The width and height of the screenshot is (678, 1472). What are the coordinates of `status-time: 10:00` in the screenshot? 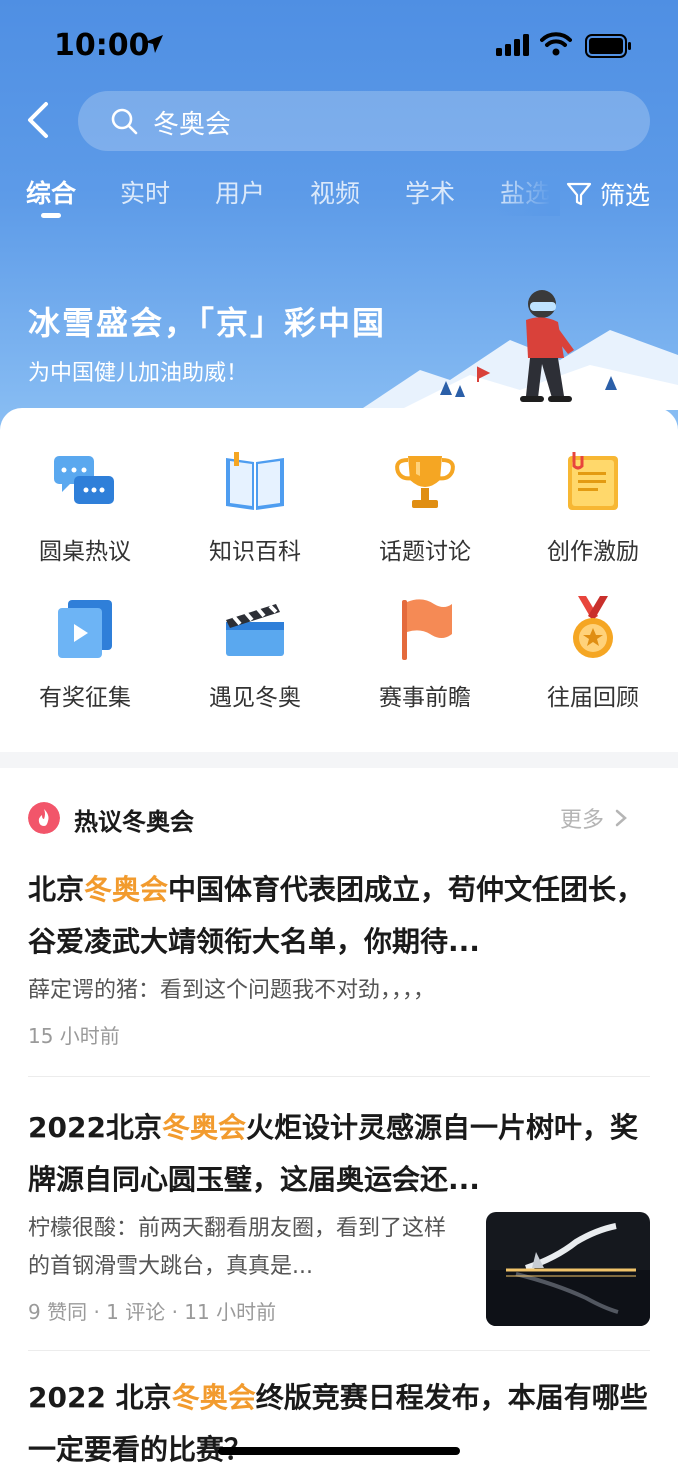 It's located at (102, 45).